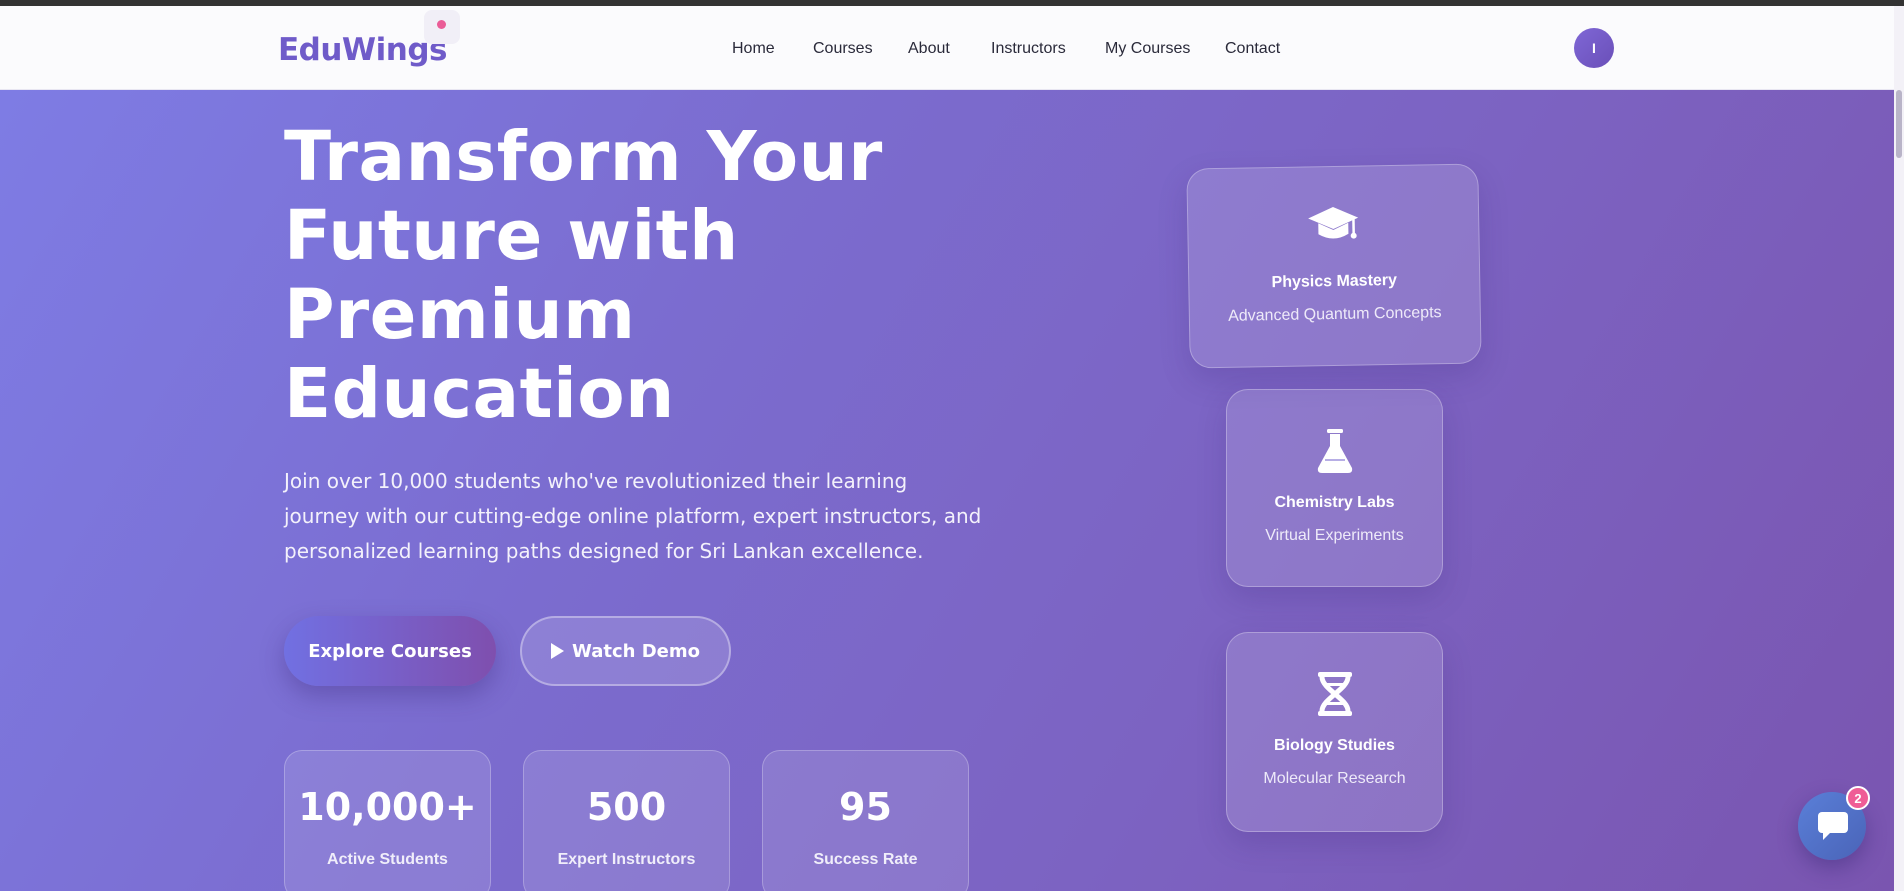 The width and height of the screenshot is (1904, 891). I want to click on hero-title-line: Future with, so click(511, 236).